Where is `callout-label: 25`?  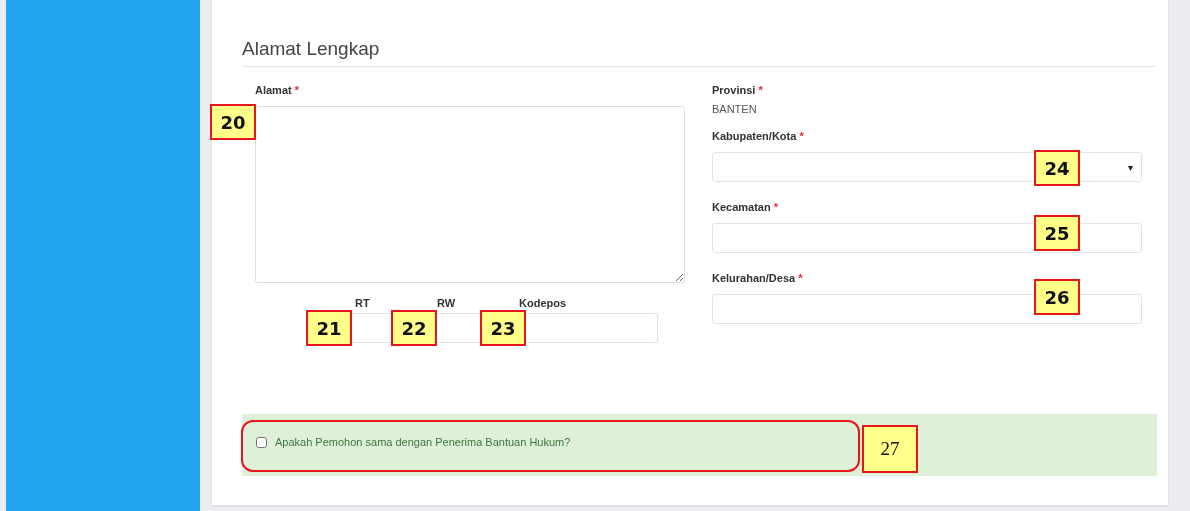
callout-label: 25 is located at coordinates (1057, 233).